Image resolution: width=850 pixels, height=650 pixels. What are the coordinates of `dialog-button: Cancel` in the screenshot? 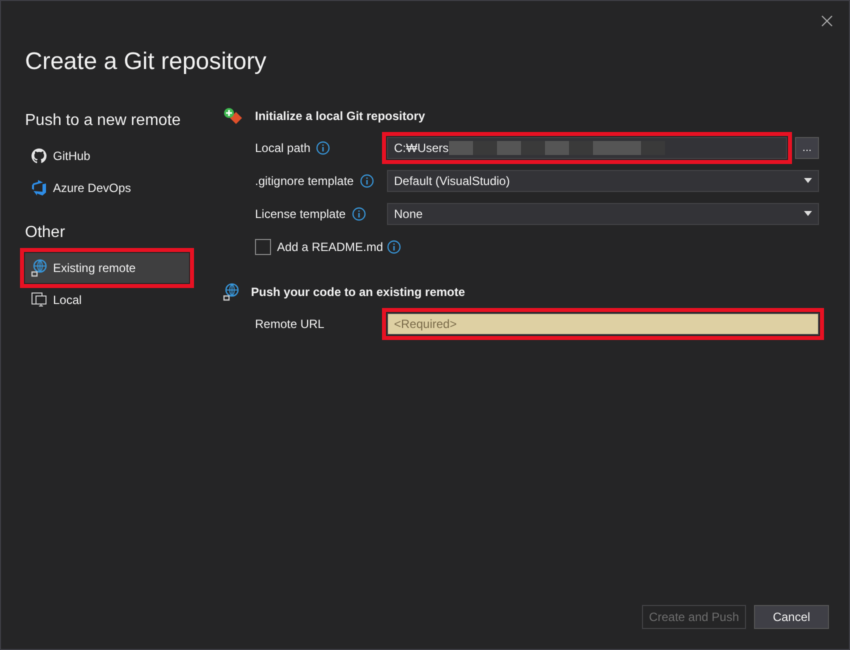 It's located at (791, 617).